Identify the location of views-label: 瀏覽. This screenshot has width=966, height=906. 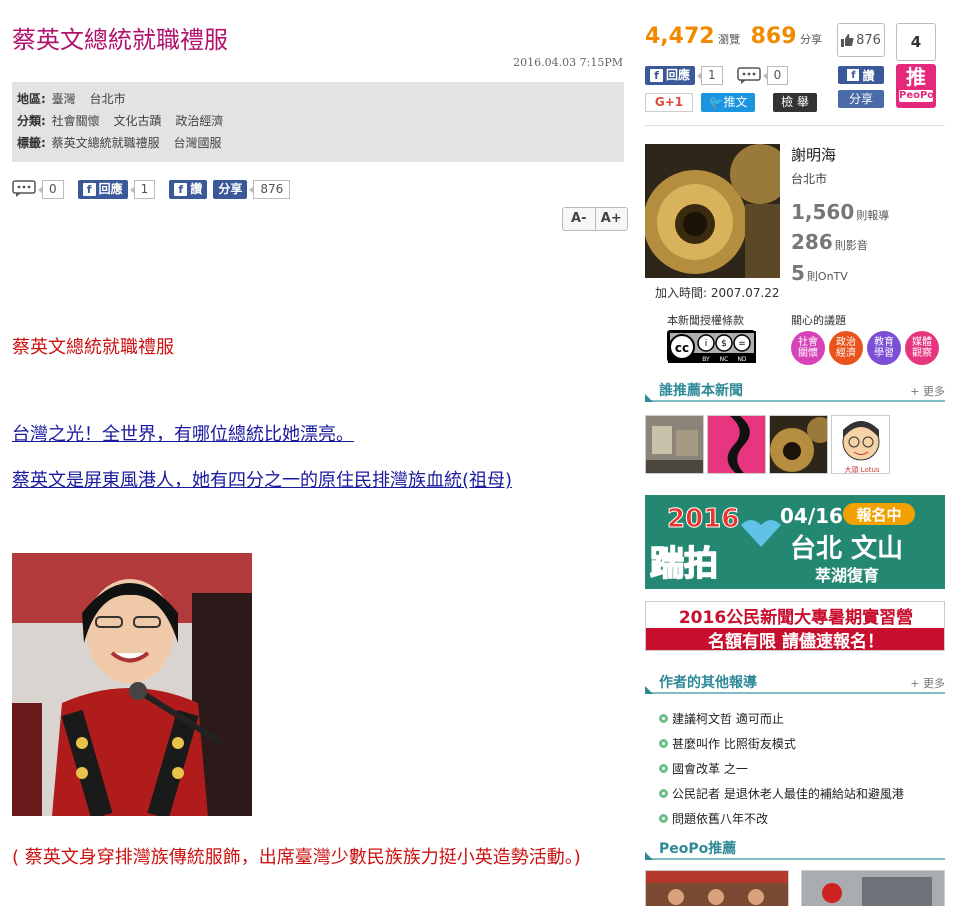
(729, 39).